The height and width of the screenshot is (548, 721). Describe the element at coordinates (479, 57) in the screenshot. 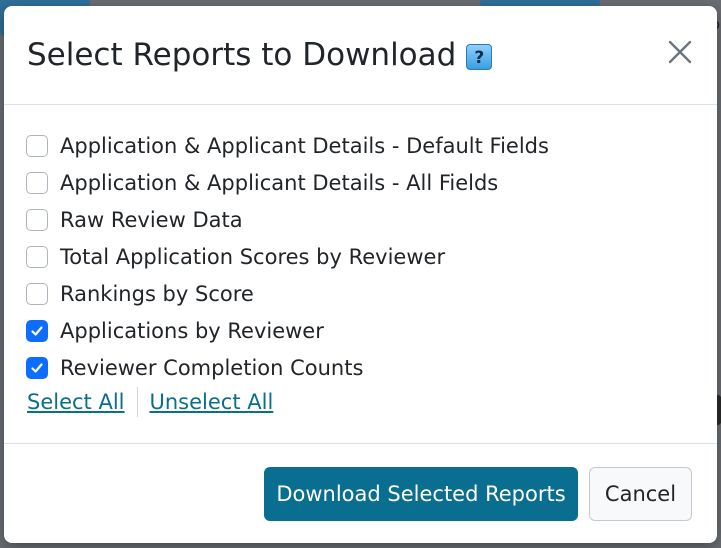

I see `question-help-icon: ?` at that location.